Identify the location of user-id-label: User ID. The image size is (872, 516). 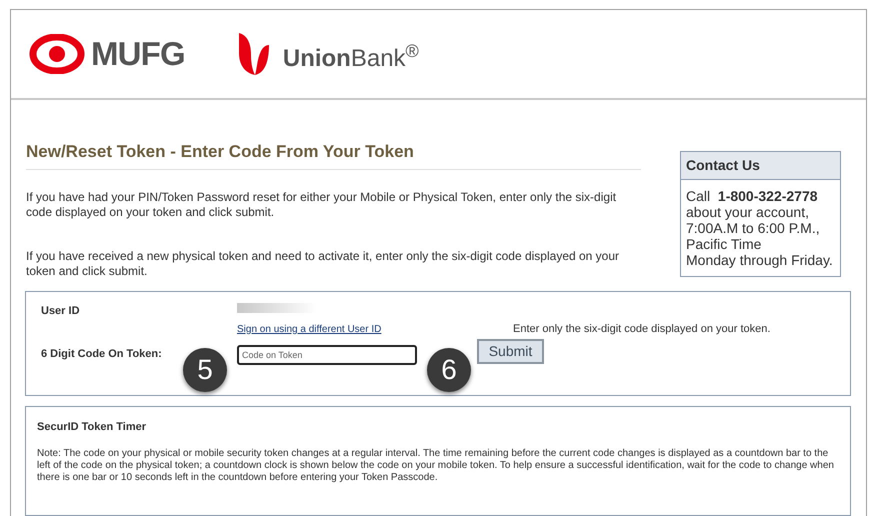
(61, 311).